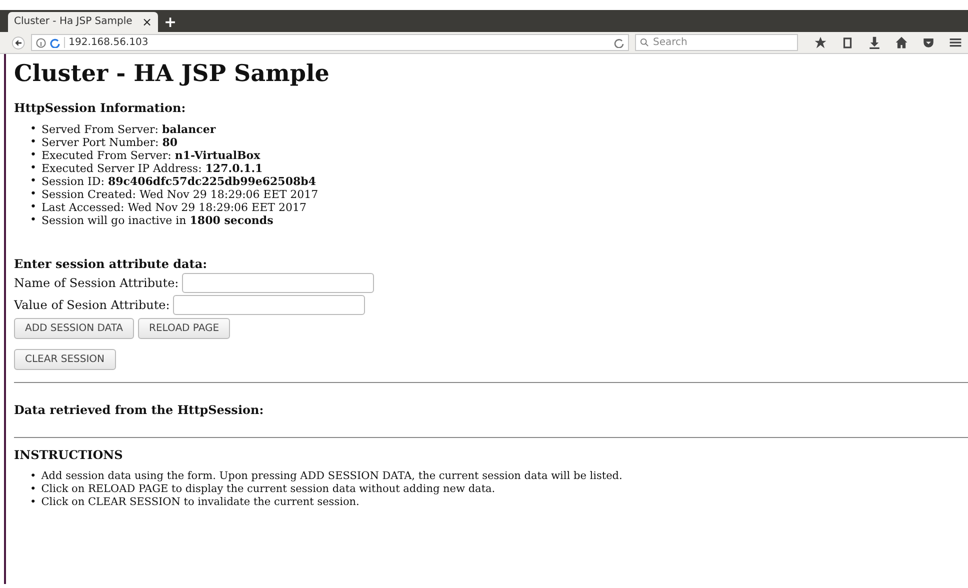 The image size is (968, 588). I want to click on form-button: RELOAD PAGE, so click(184, 328).